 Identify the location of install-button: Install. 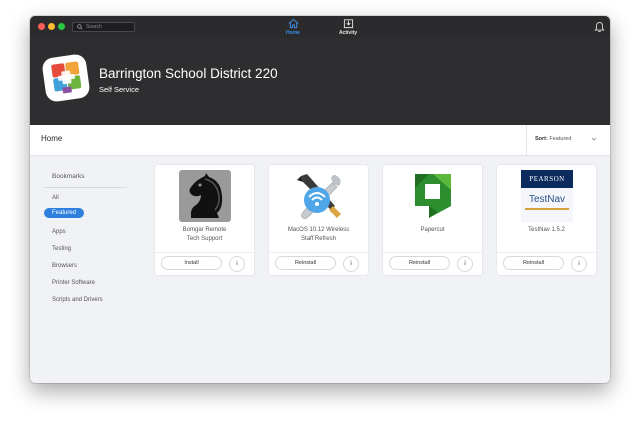
(191, 263).